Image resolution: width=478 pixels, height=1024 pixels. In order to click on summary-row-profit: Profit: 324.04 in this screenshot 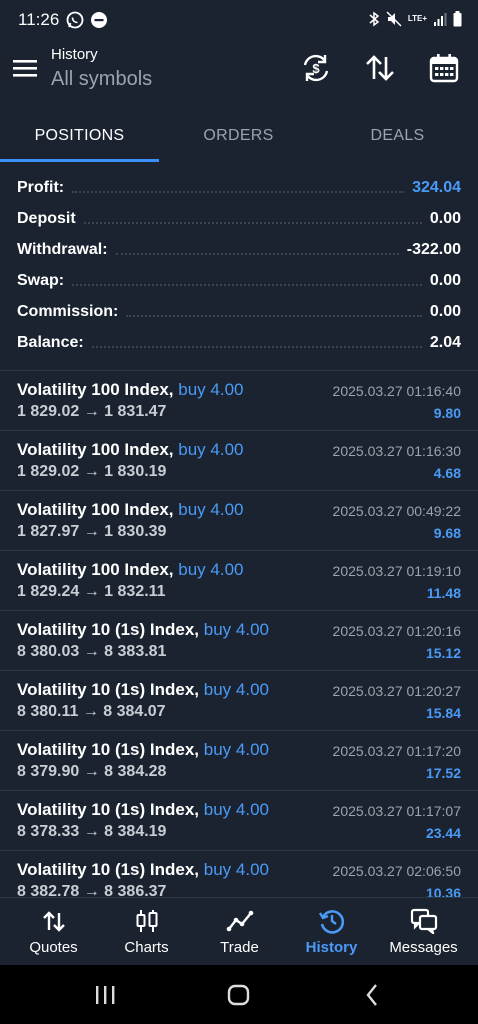, I will do `click(239, 187)`.